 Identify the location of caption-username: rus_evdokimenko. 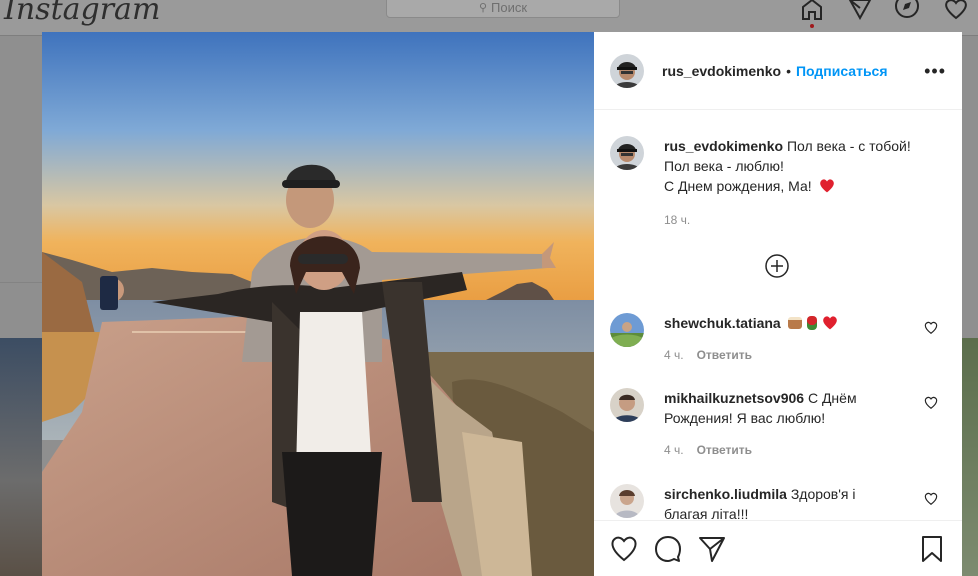
(723, 146).